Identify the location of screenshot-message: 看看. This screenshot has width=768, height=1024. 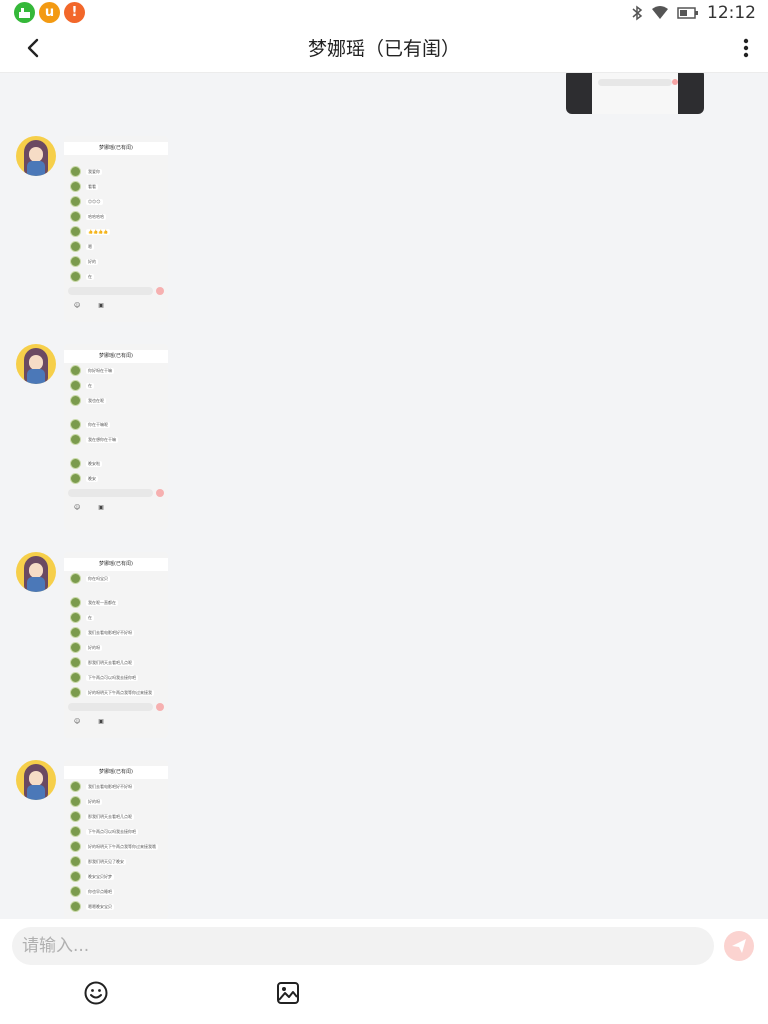
(92, 186).